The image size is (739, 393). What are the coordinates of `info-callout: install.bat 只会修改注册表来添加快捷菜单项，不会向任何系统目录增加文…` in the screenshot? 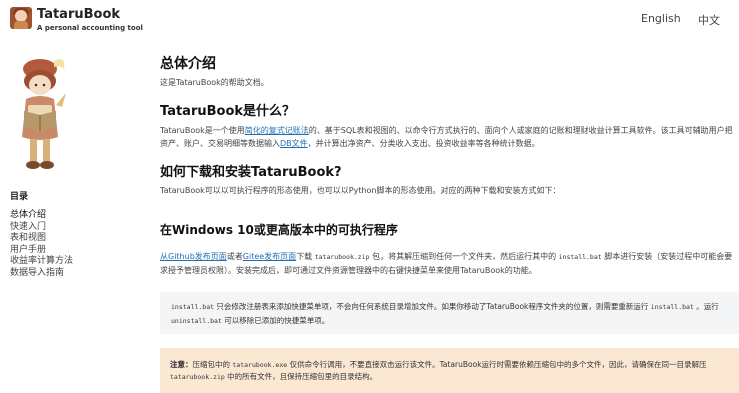 It's located at (449, 313).